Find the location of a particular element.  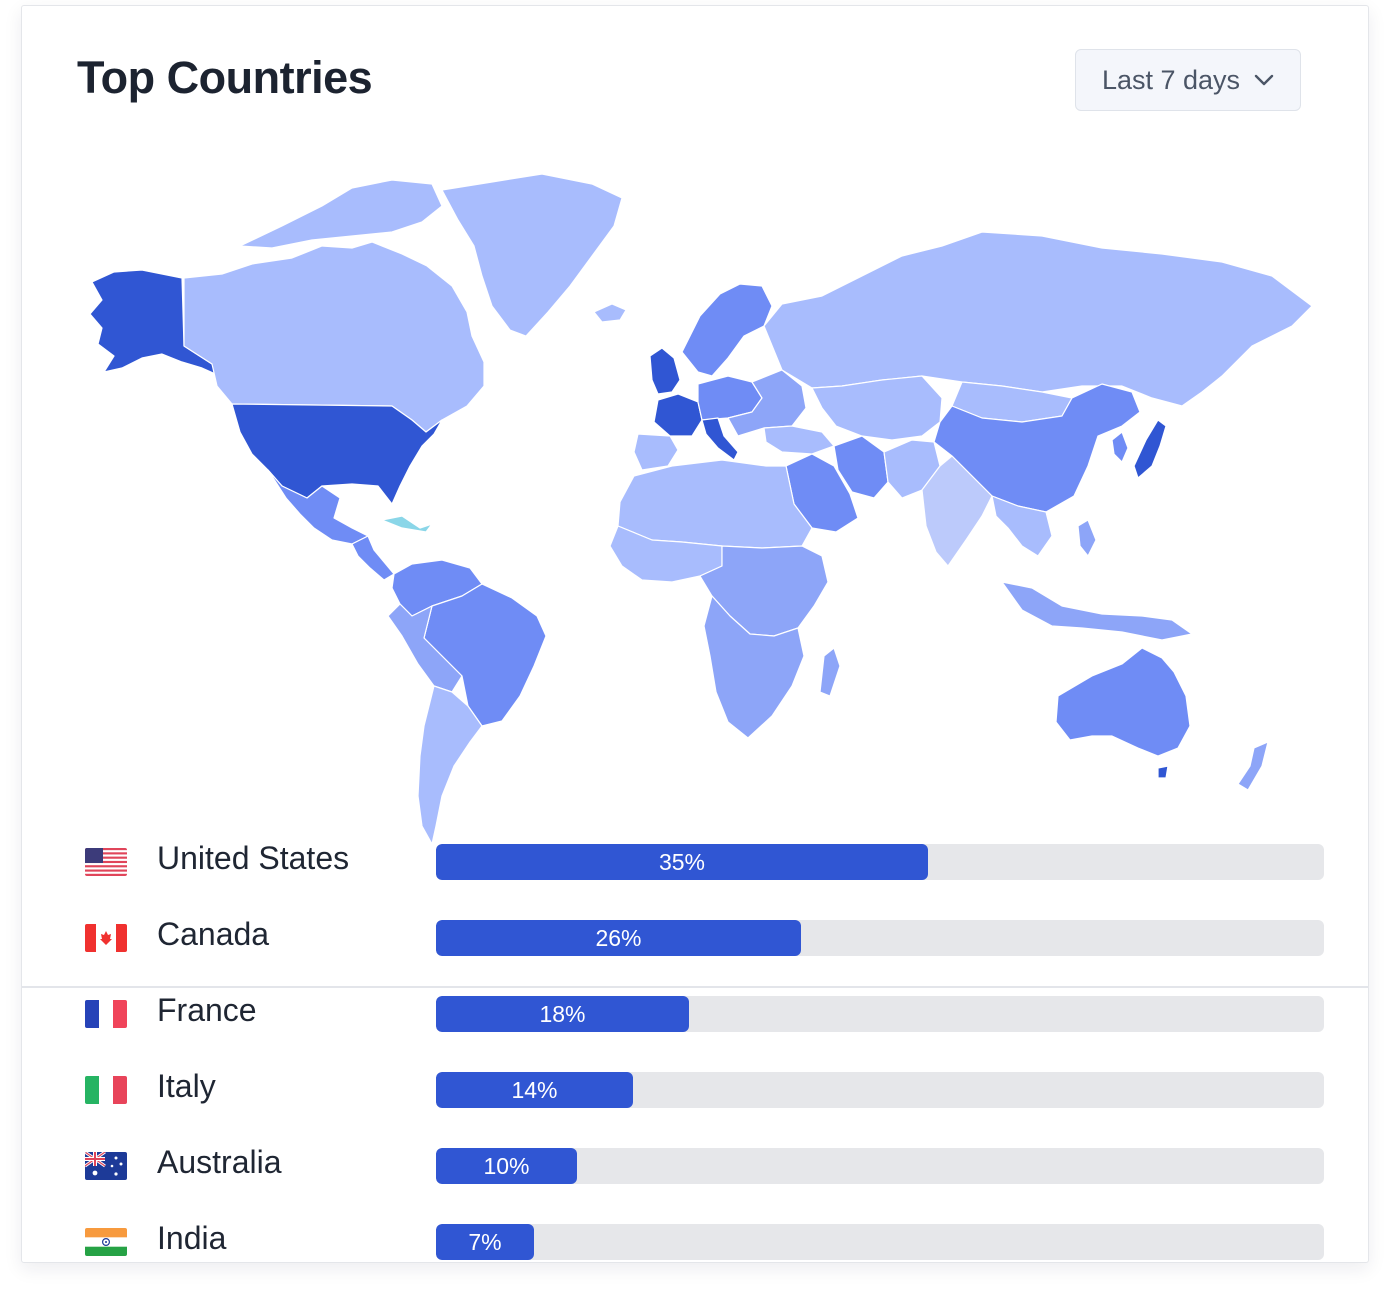

map-region-uk is located at coordinates (665, 371).